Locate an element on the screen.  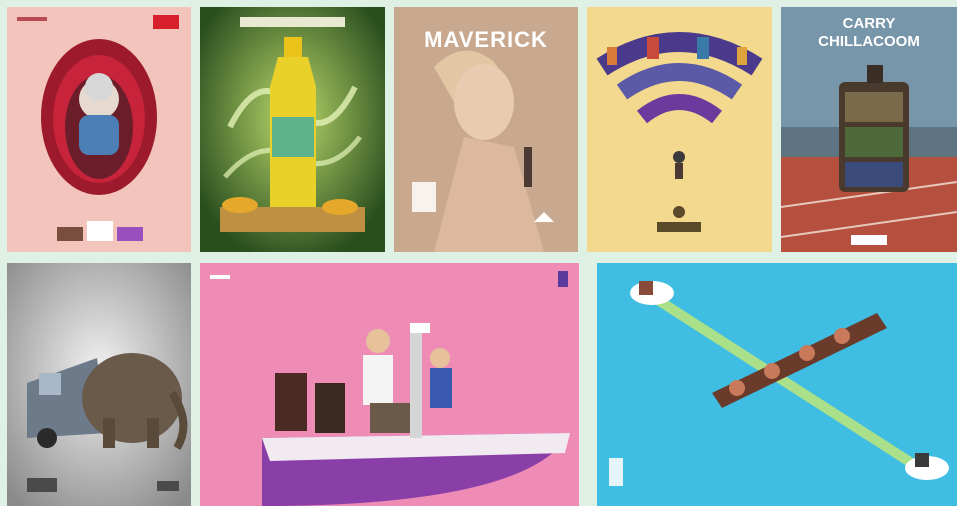
gallery-tile-van-elephant is located at coordinates (99, 384).